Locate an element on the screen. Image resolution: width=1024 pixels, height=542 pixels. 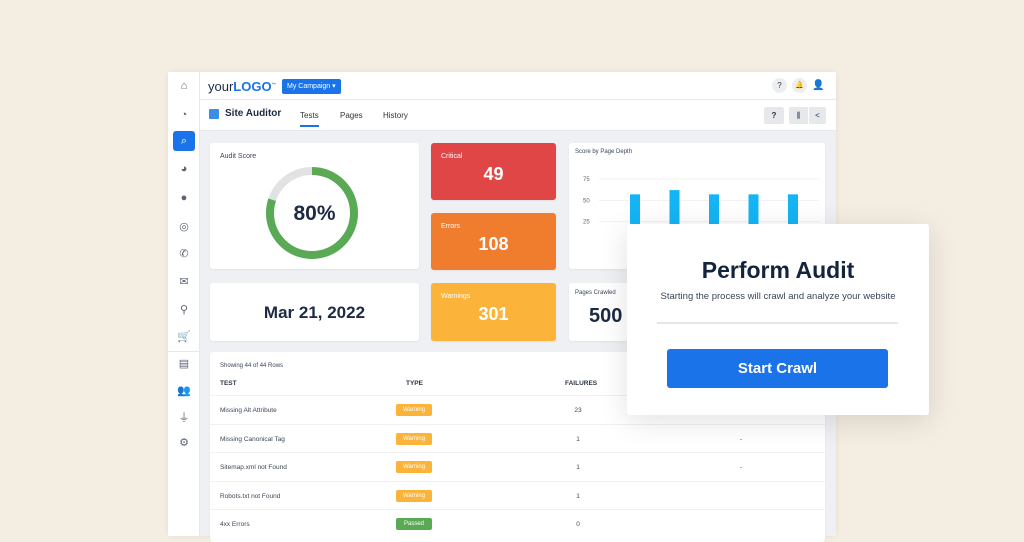
page-title: Site Auditor is located at coordinates (253, 113).